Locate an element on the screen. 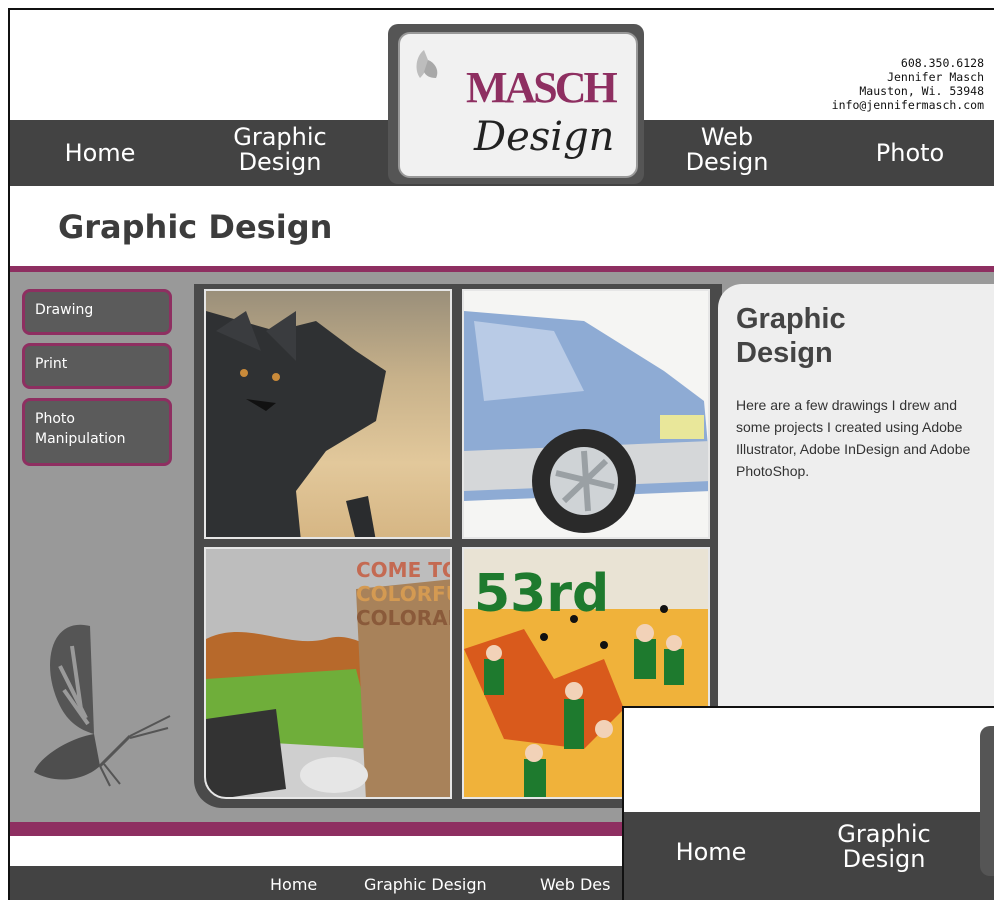  thumb-colorado: COME TO COLORFUL COLORAD is located at coordinates (328, 673).